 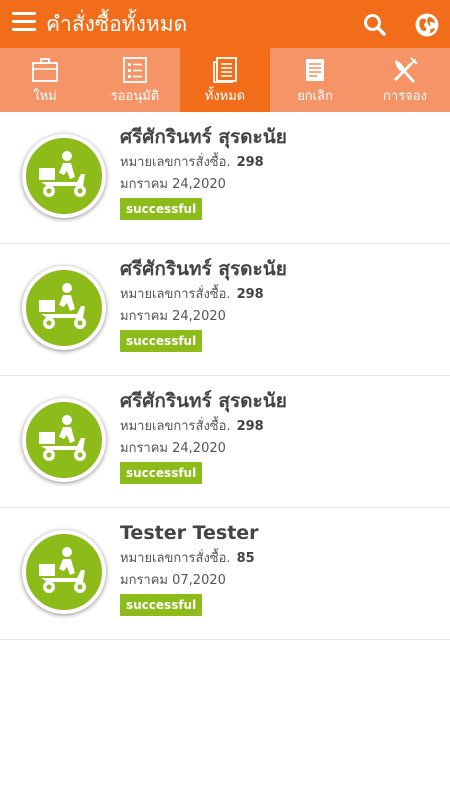 What do you see at coordinates (225, 96) in the screenshot?
I see `tab-label: ทั้งหมด` at bounding box center [225, 96].